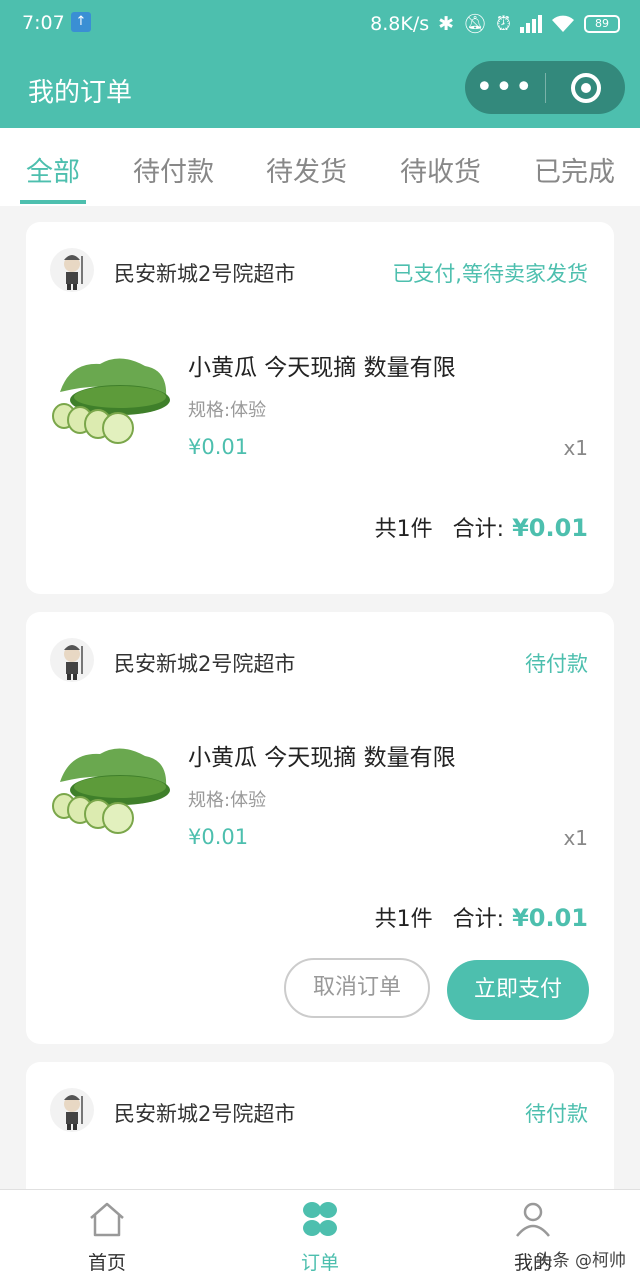  Describe the element at coordinates (107, 1219) in the screenshot. I see `home-icon` at that location.